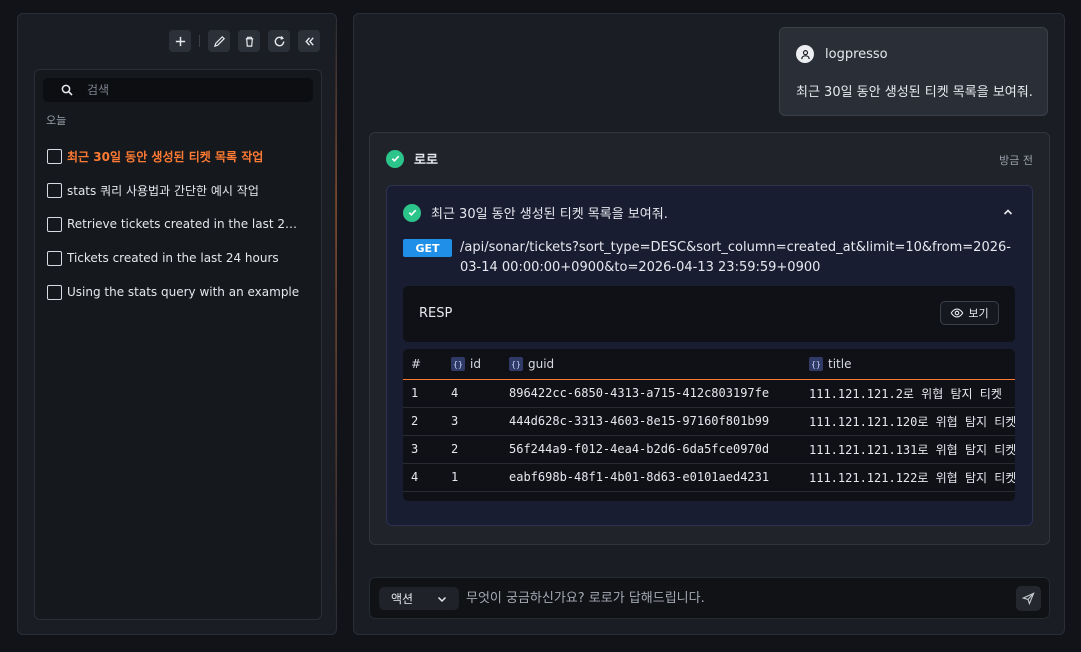 The image size is (1081, 652). I want to click on table-cell: 56f244a9-f012-4ea4-b2d6-6da5fce0970d, so click(651, 449).